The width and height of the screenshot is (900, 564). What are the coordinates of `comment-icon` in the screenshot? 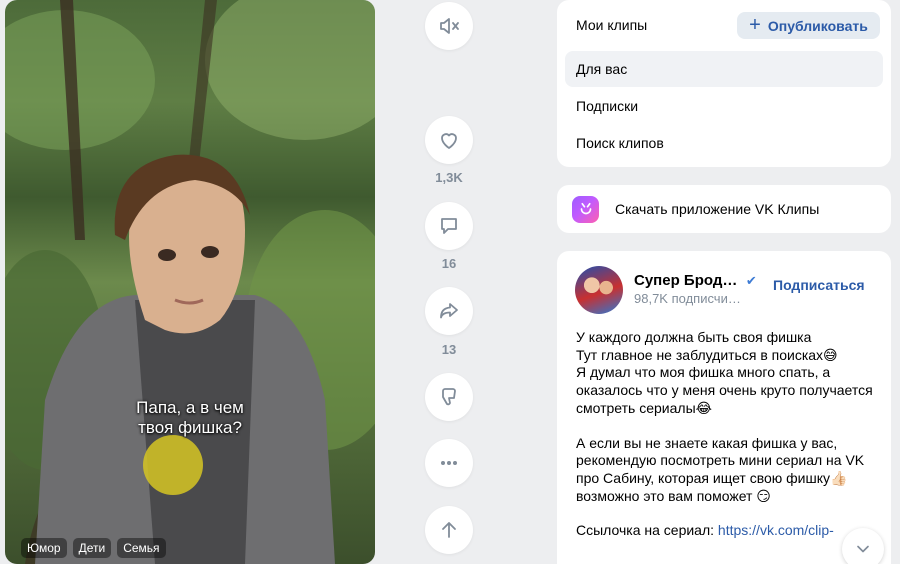 It's located at (449, 226).